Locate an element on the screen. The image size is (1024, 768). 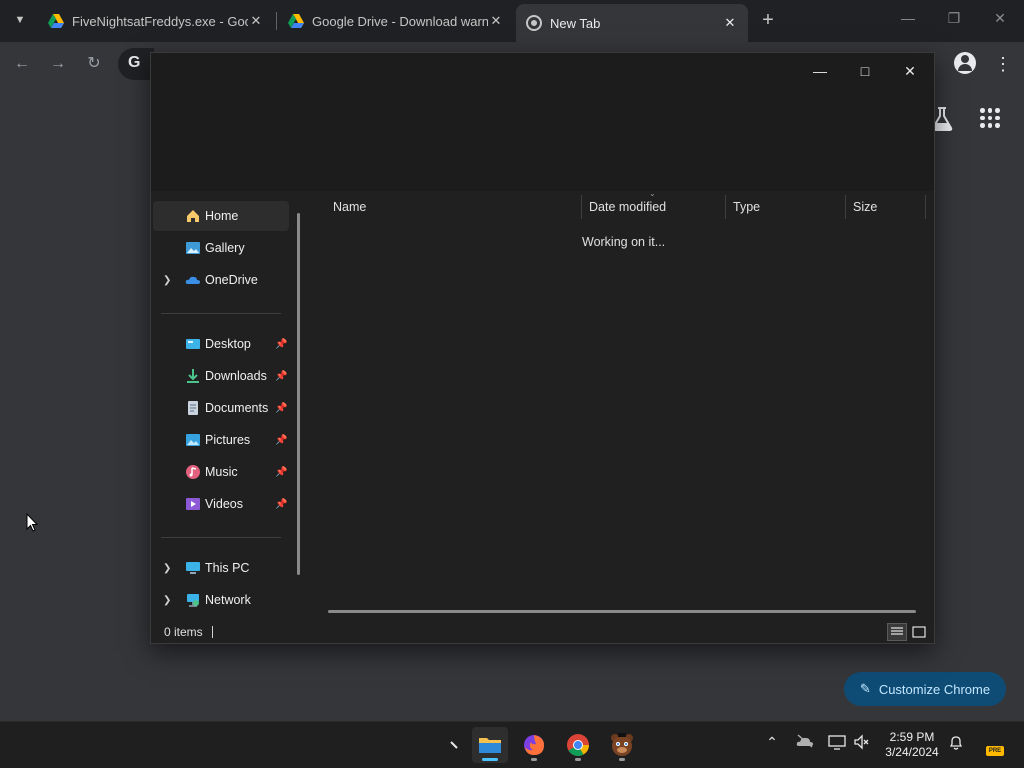
taskbar-firefox is located at coordinates (534, 745).